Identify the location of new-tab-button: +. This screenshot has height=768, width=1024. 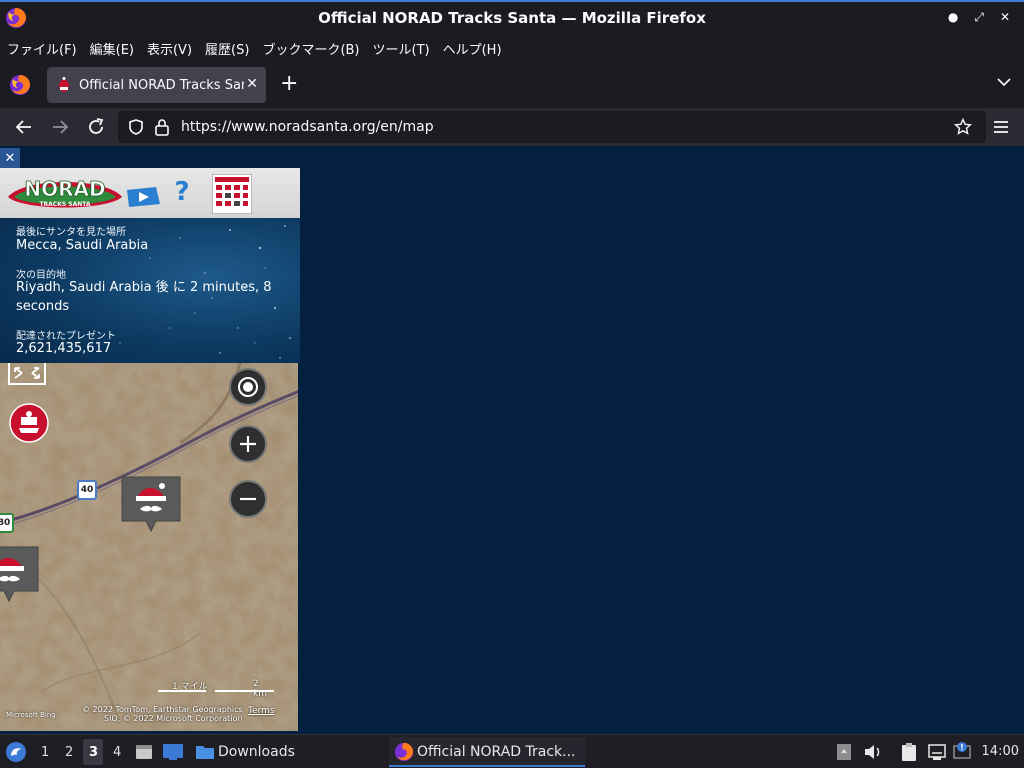
(289, 84).